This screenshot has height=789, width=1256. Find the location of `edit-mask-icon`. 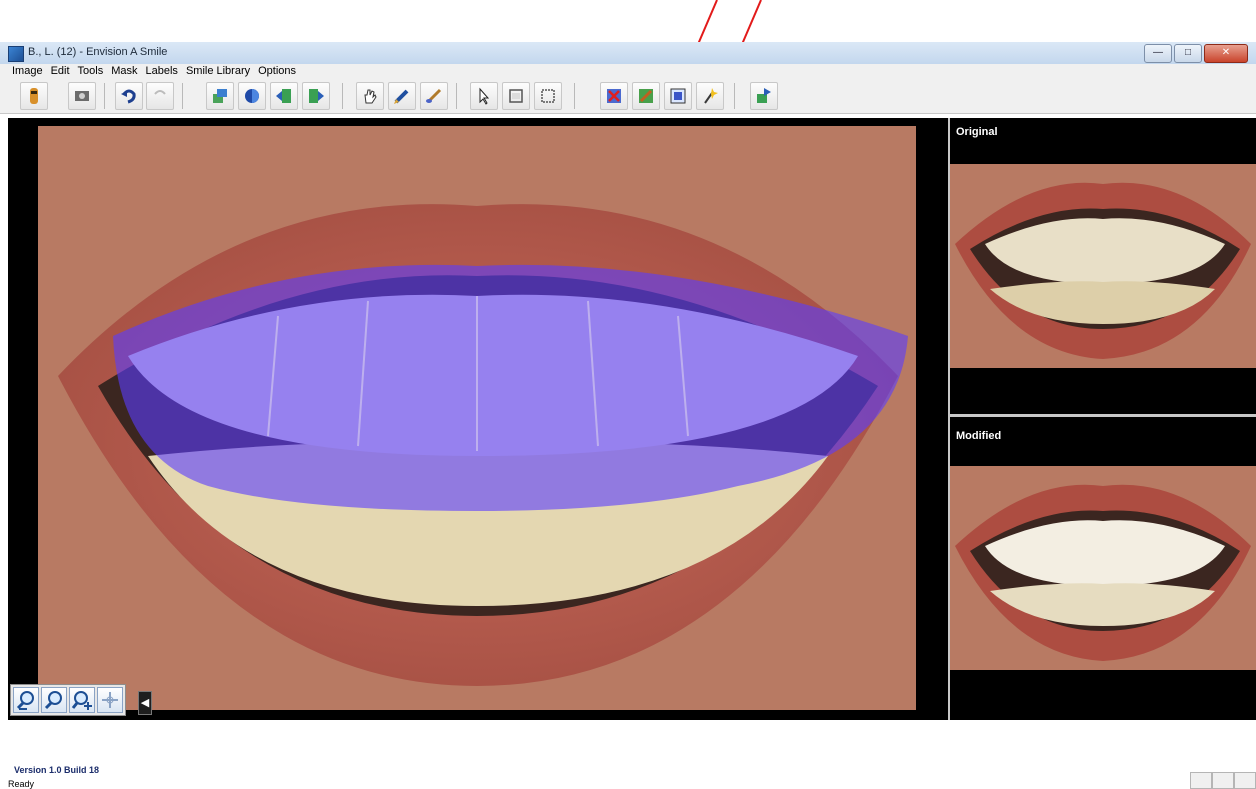

edit-mask-icon is located at coordinates (646, 96).